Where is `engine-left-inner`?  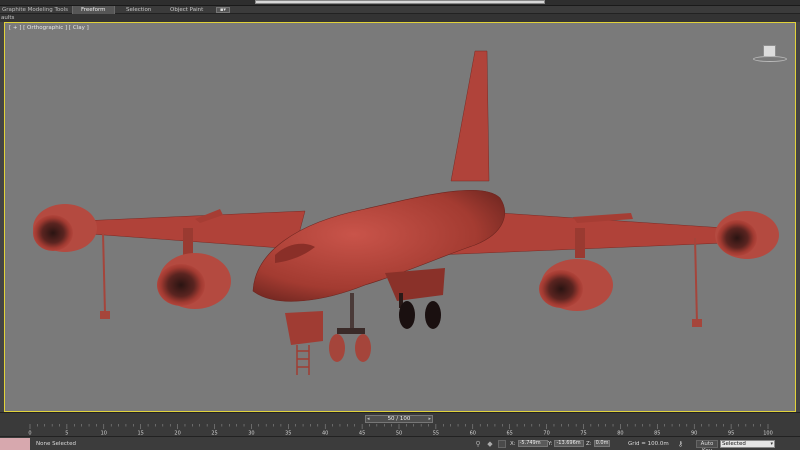
engine-left-inner is located at coordinates (194, 281).